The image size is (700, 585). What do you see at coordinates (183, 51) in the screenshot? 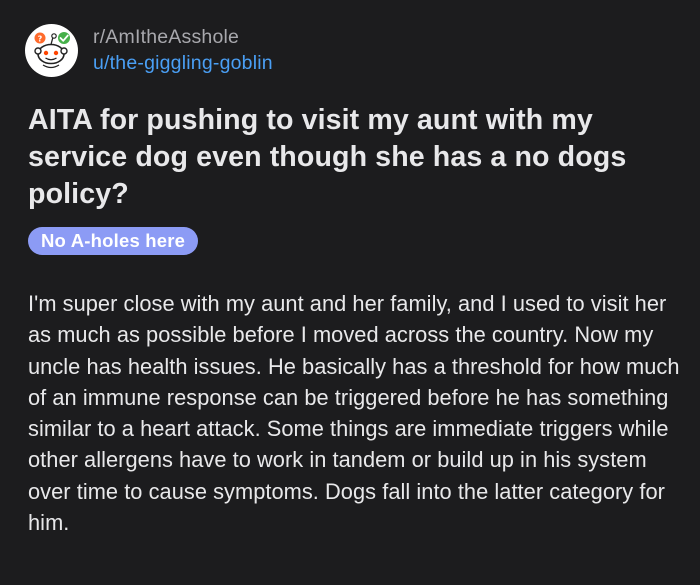
I see `post-meta: r/AmItheAsshole u/the-giggling-goblin` at bounding box center [183, 51].